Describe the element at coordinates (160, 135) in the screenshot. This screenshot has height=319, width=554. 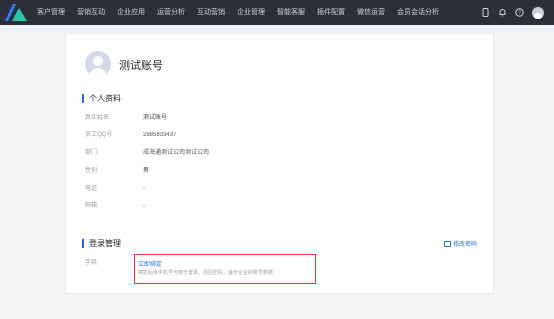
I see `field-value: 2885833437` at that location.